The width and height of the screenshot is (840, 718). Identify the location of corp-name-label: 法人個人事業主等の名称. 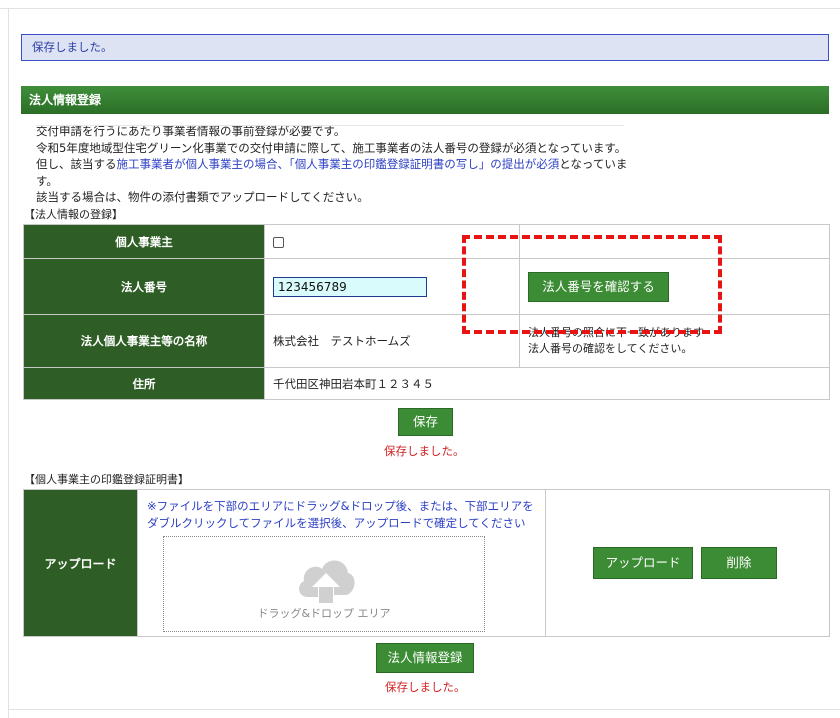
(144, 341).